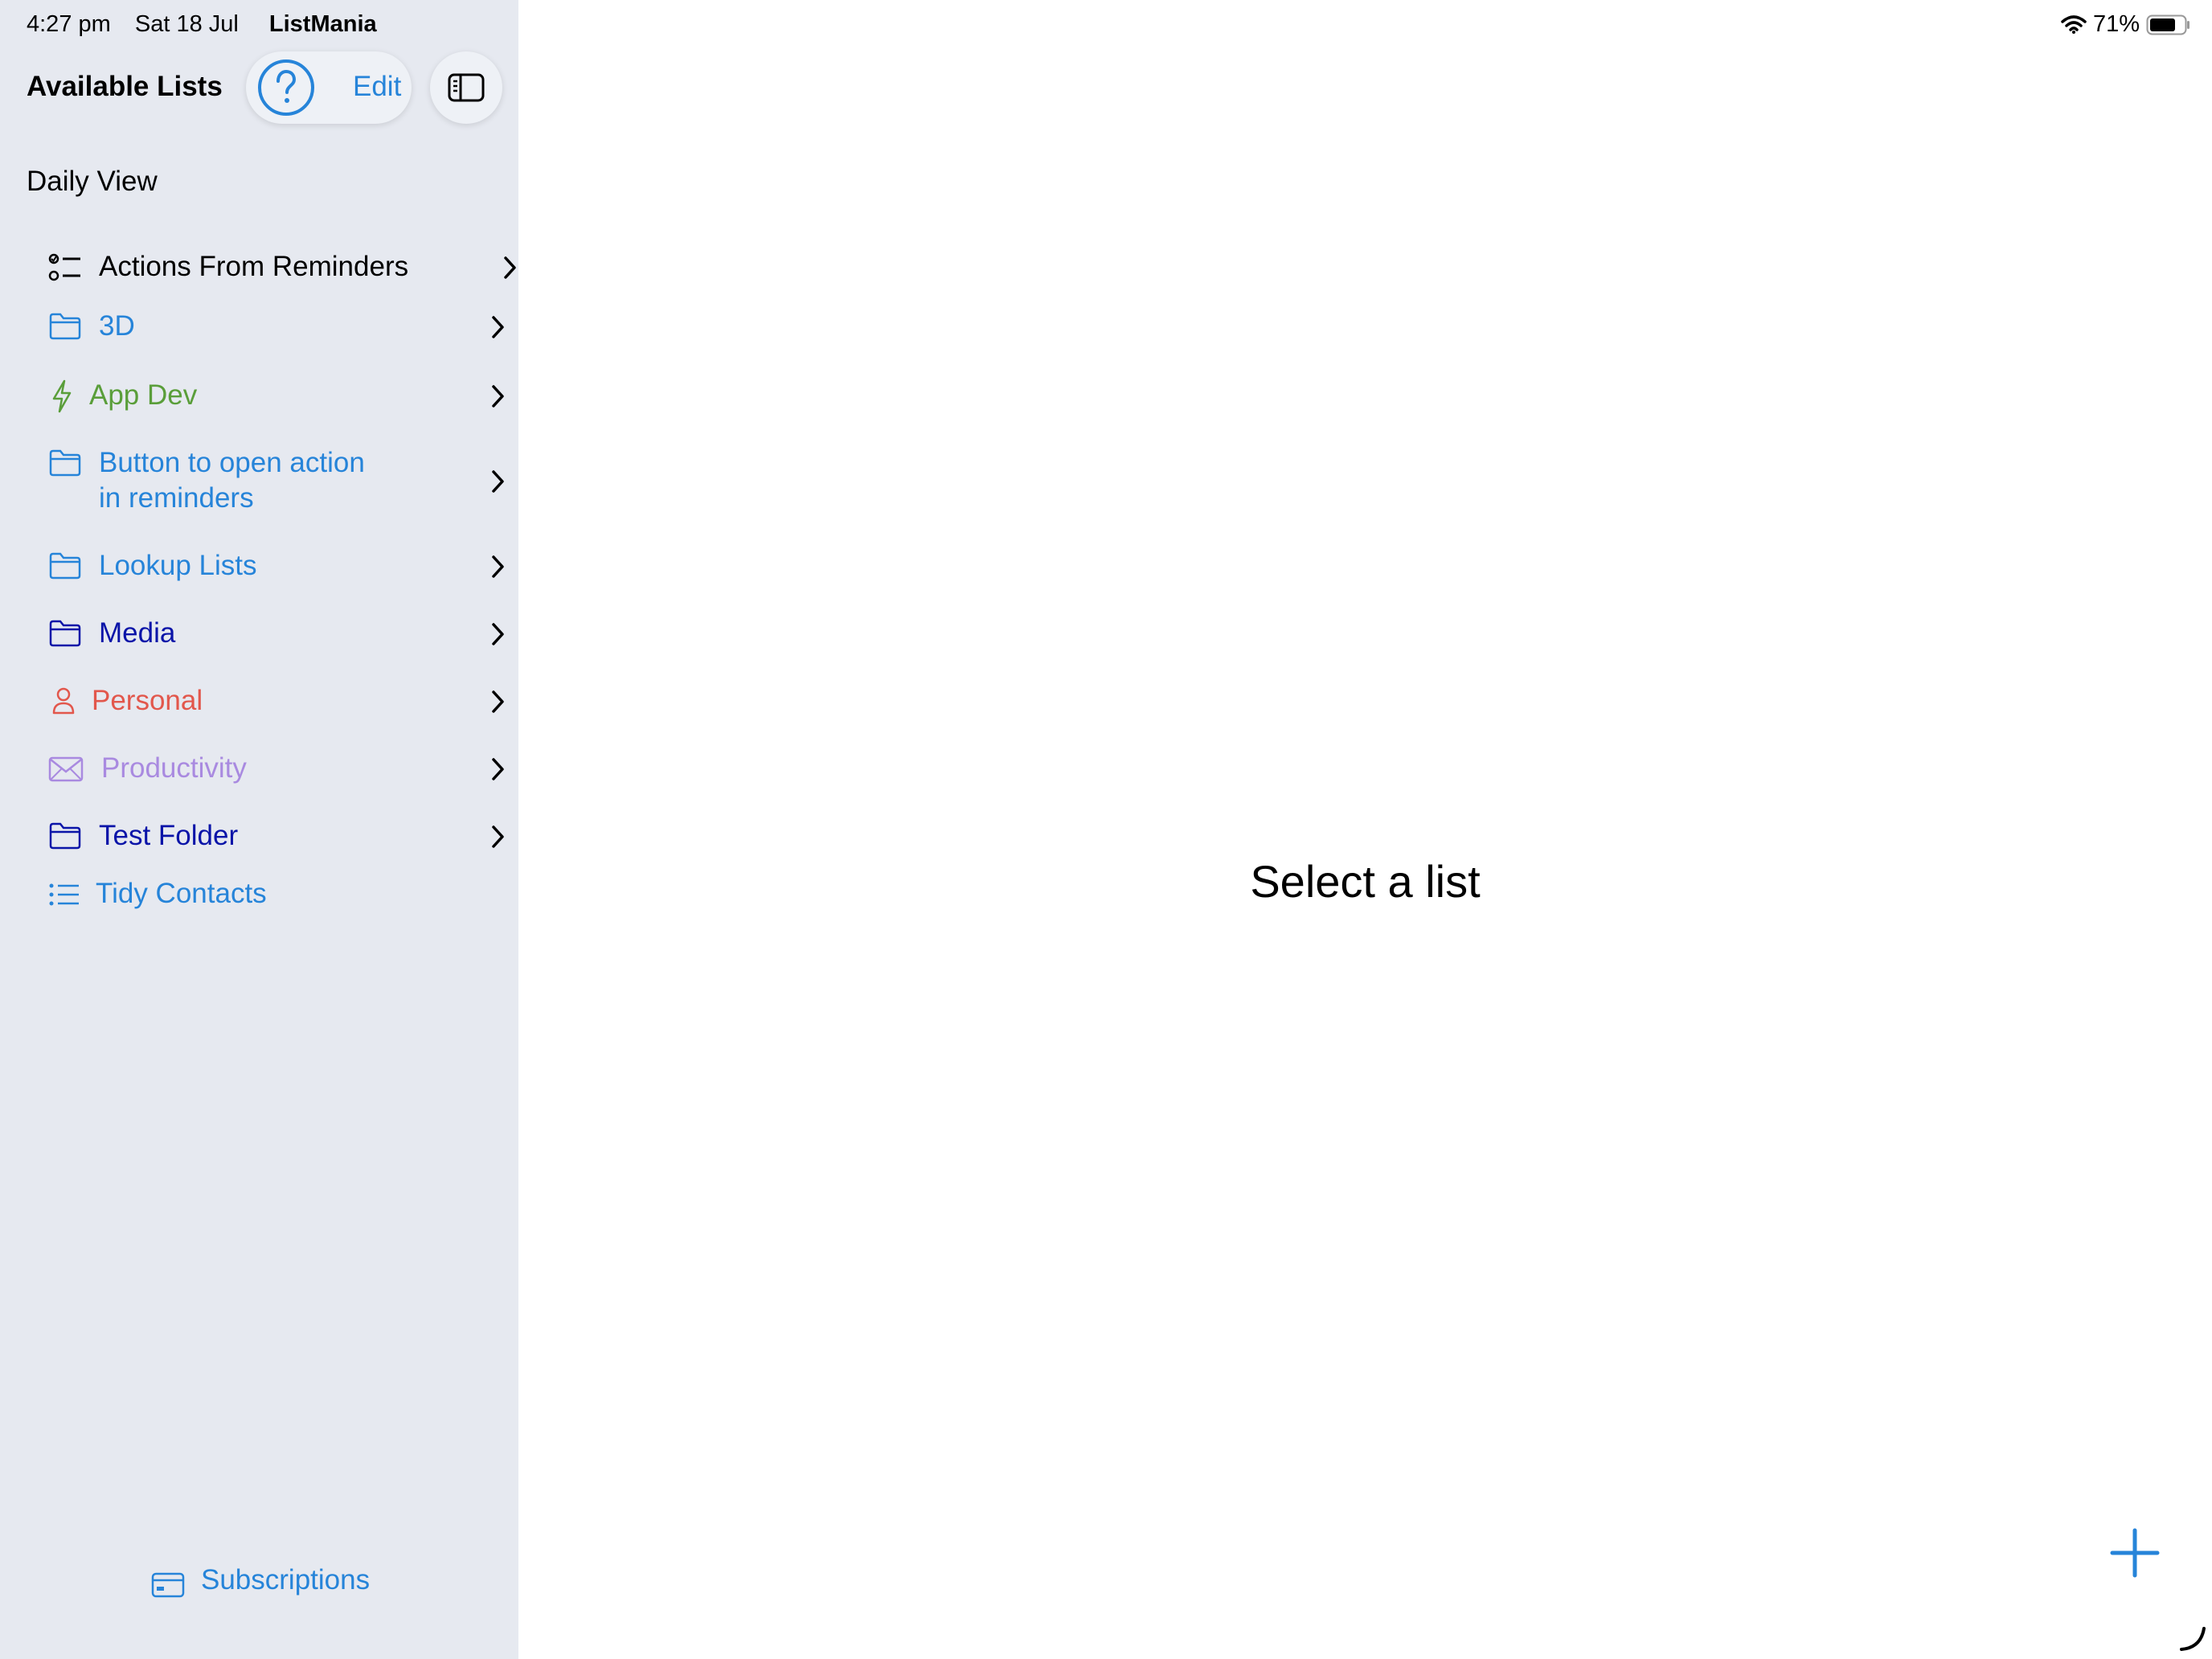 This screenshot has width=2212, height=1659. Describe the element at coordinates (174, 768) in the screenshot. I see `sidebar-item-label: Productivity` at that location.